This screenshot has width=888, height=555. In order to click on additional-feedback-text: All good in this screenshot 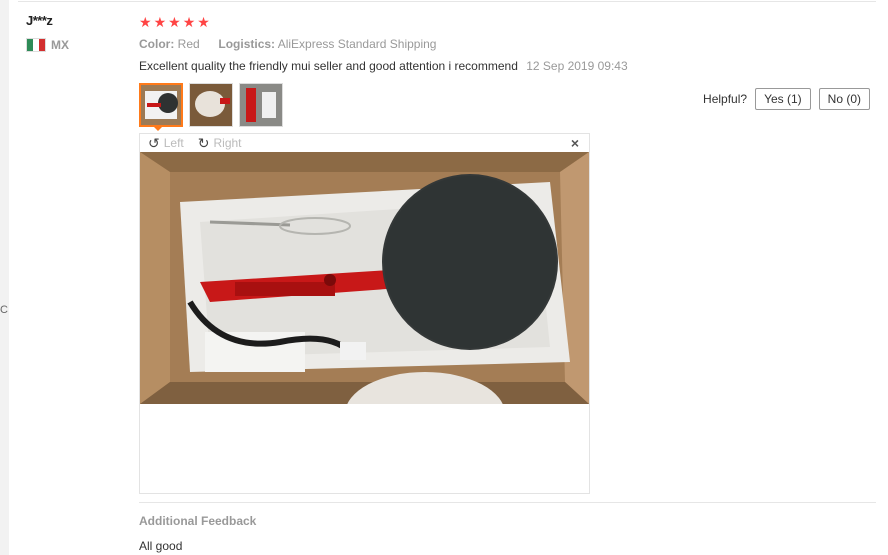, I will do `click(161, 546)`.